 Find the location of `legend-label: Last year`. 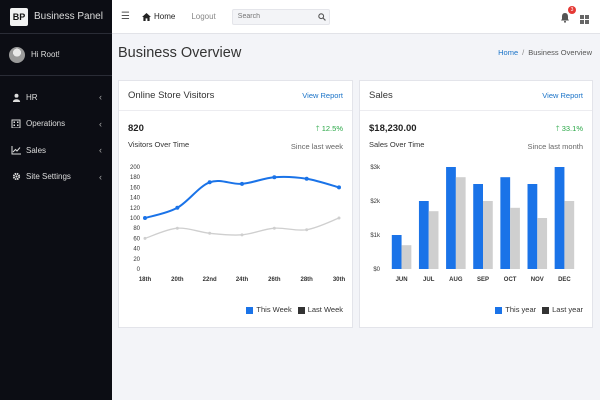

legend-label: Last year is located at coordinates (567, 309).